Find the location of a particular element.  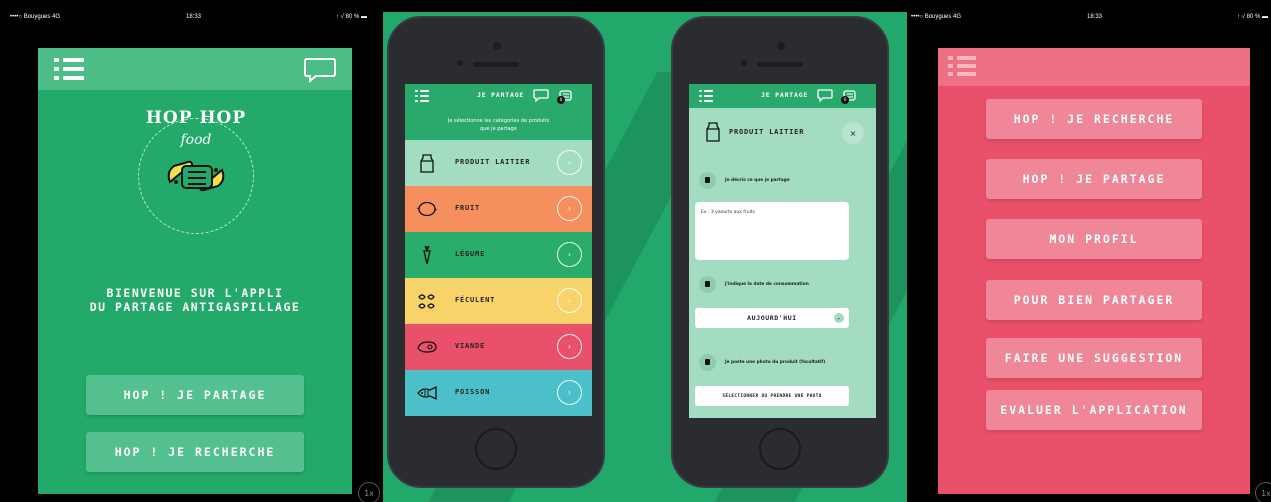

select-photo-button: SÉLECTIONNER OU PRENDRE UNE PHOTO is located at coordinates (772, 396).